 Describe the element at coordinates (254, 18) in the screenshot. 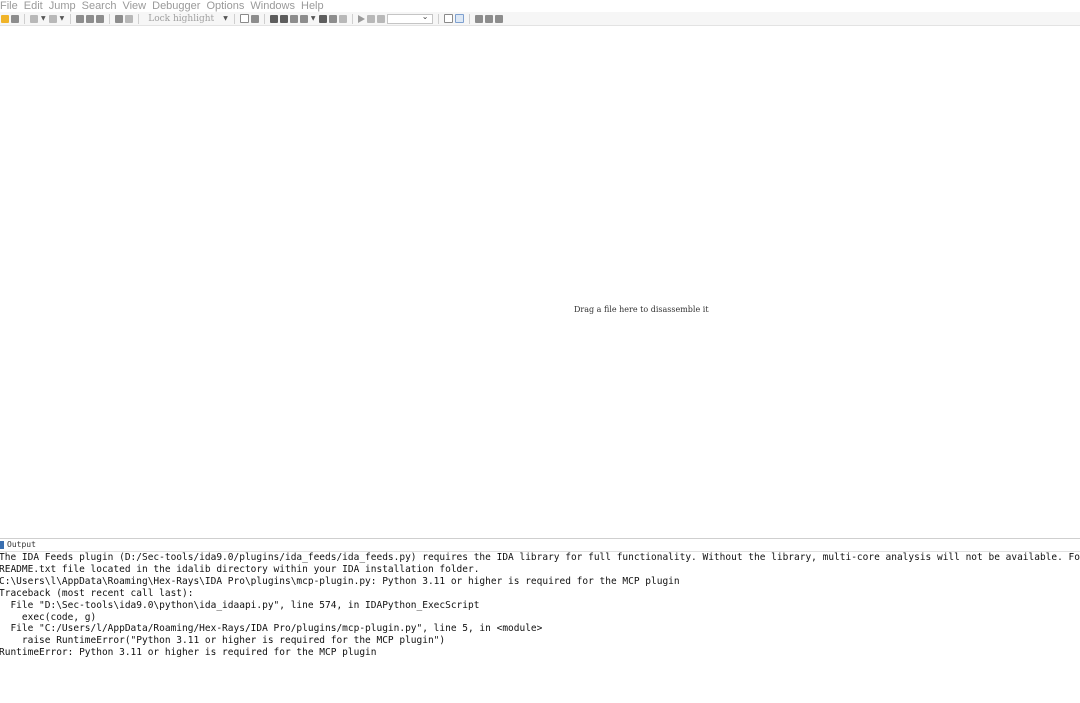

I see `graph-icon` at that location.